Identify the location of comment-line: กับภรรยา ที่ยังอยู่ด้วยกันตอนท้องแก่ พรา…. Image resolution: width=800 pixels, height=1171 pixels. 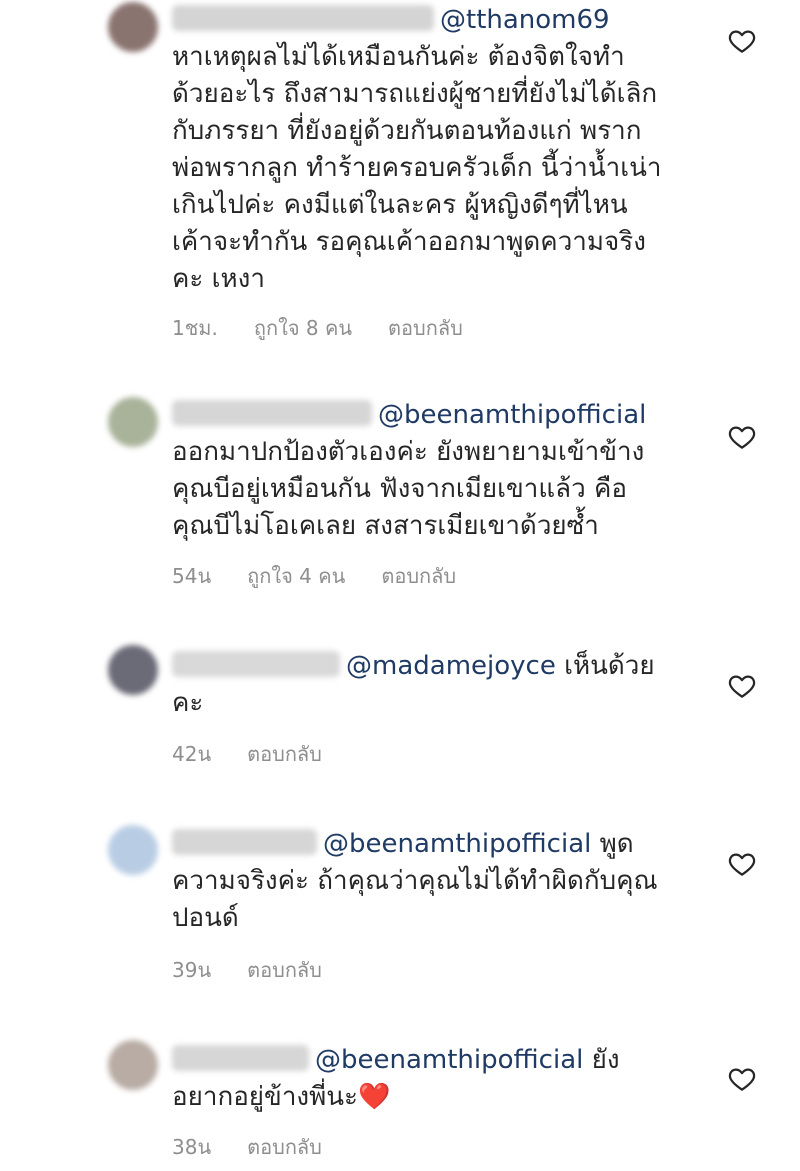
(407, 131).